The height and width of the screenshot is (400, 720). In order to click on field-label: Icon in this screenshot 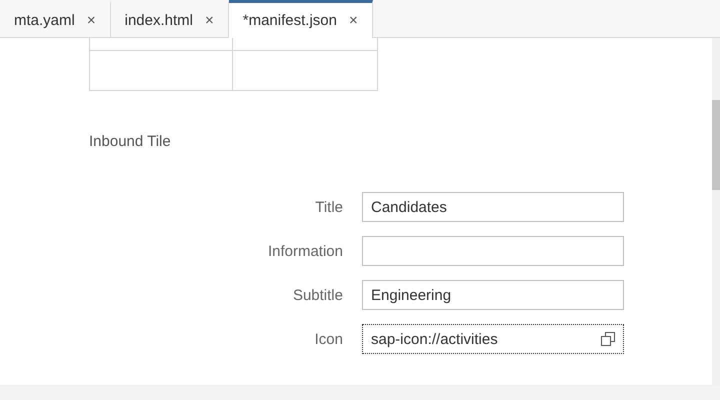, I will do `click(328, 339)`.